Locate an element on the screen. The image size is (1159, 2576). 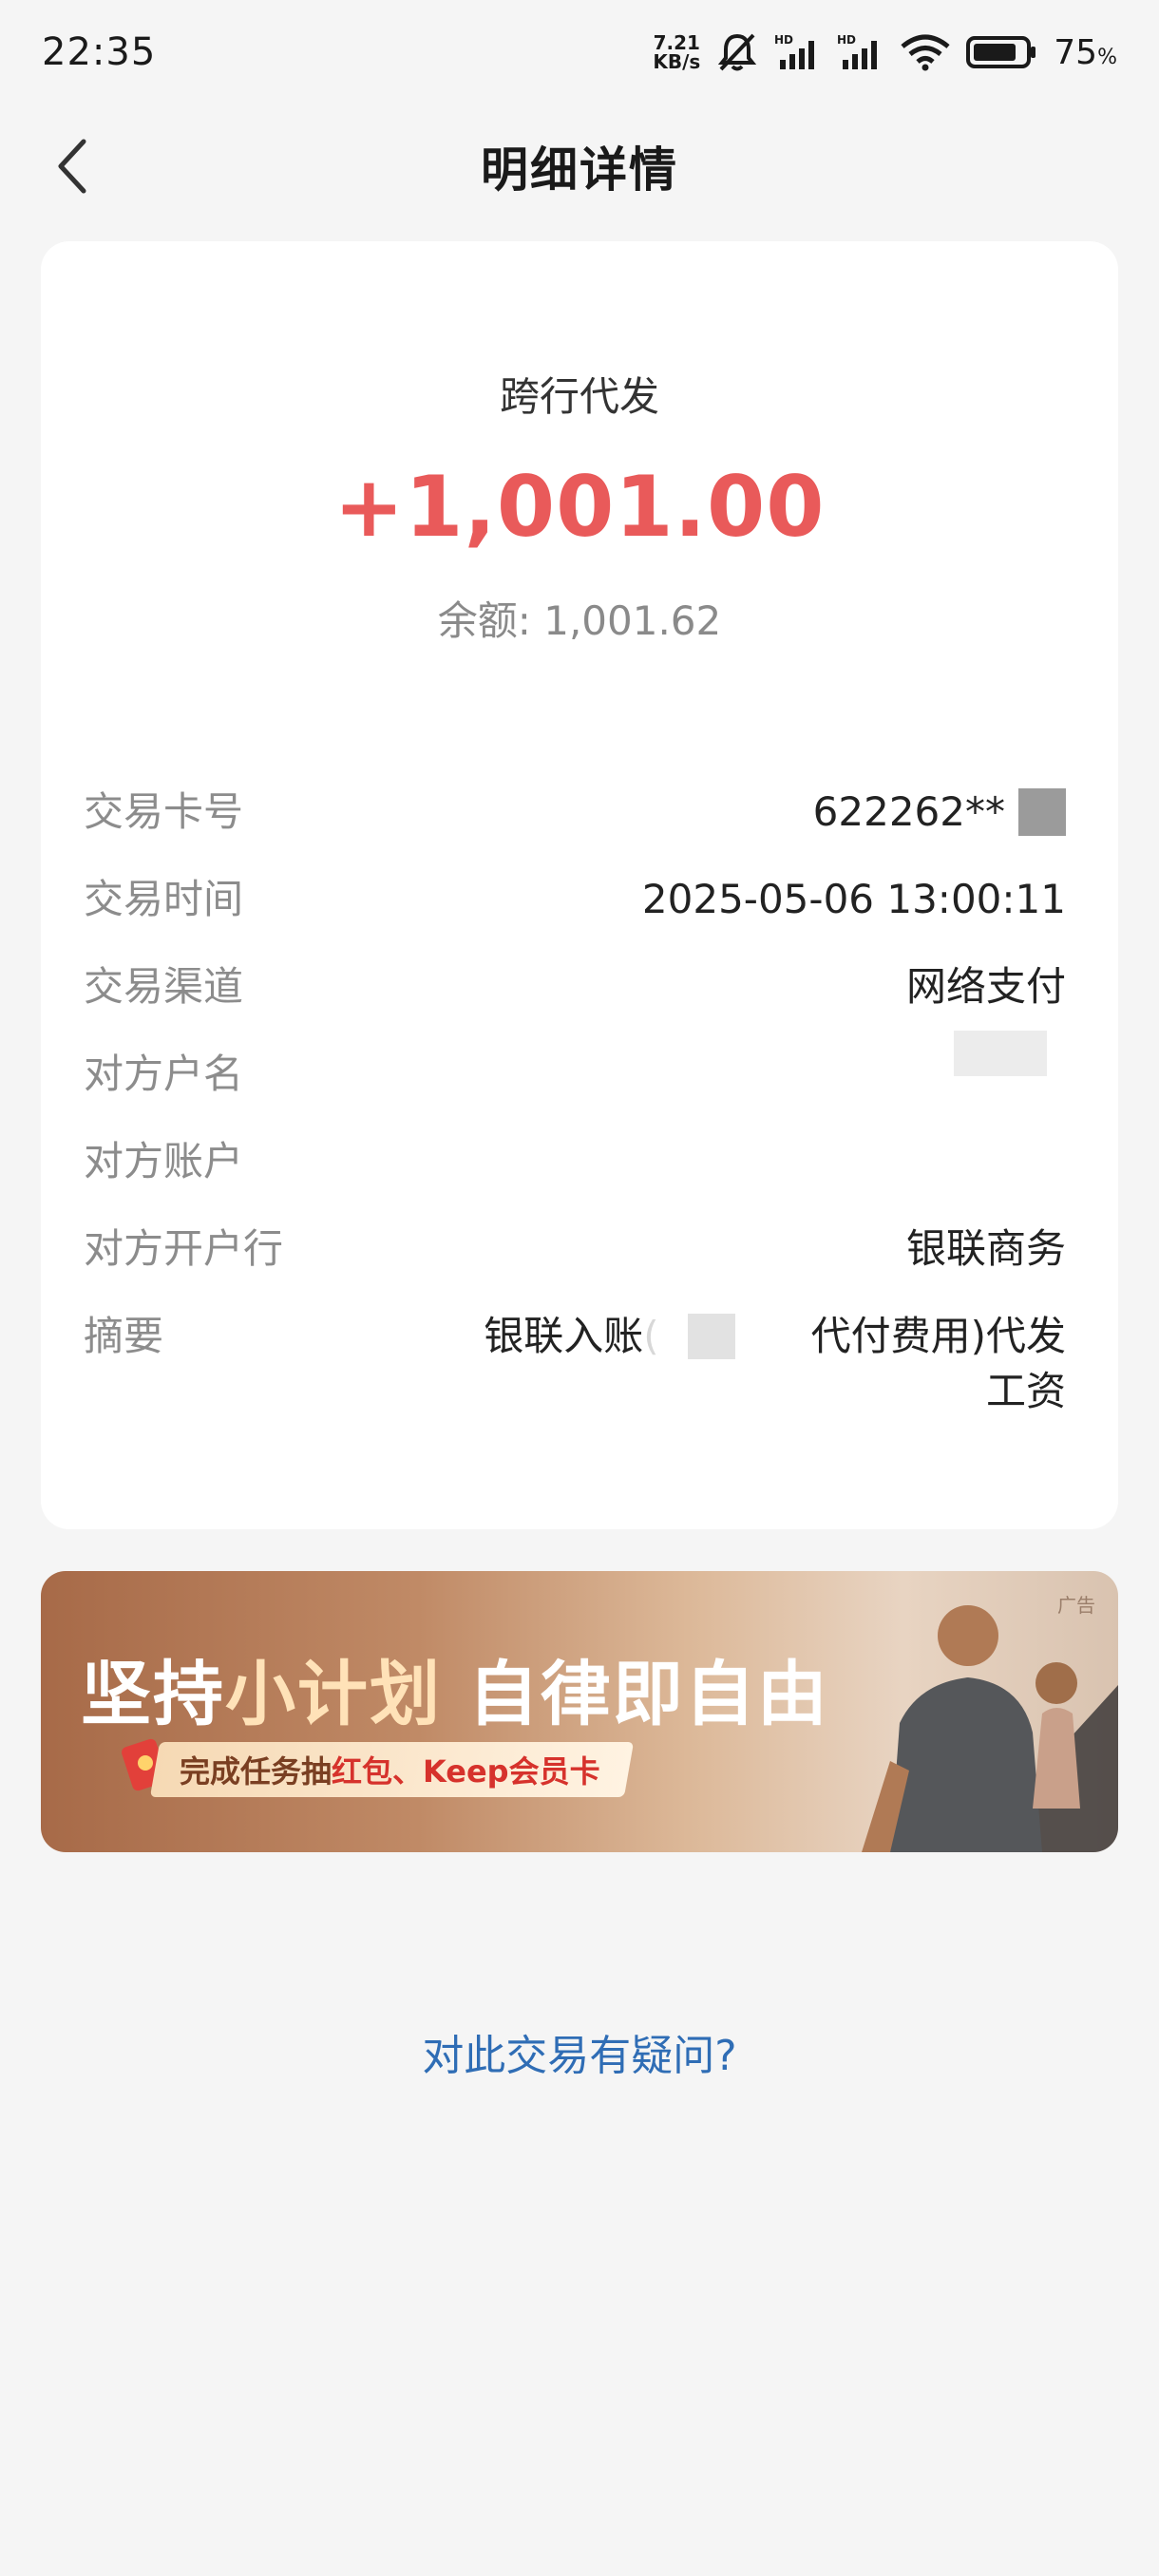
detail-row-time: 交易时间 2025-05-06 13:00:11 is located at coordinates (575, 899).